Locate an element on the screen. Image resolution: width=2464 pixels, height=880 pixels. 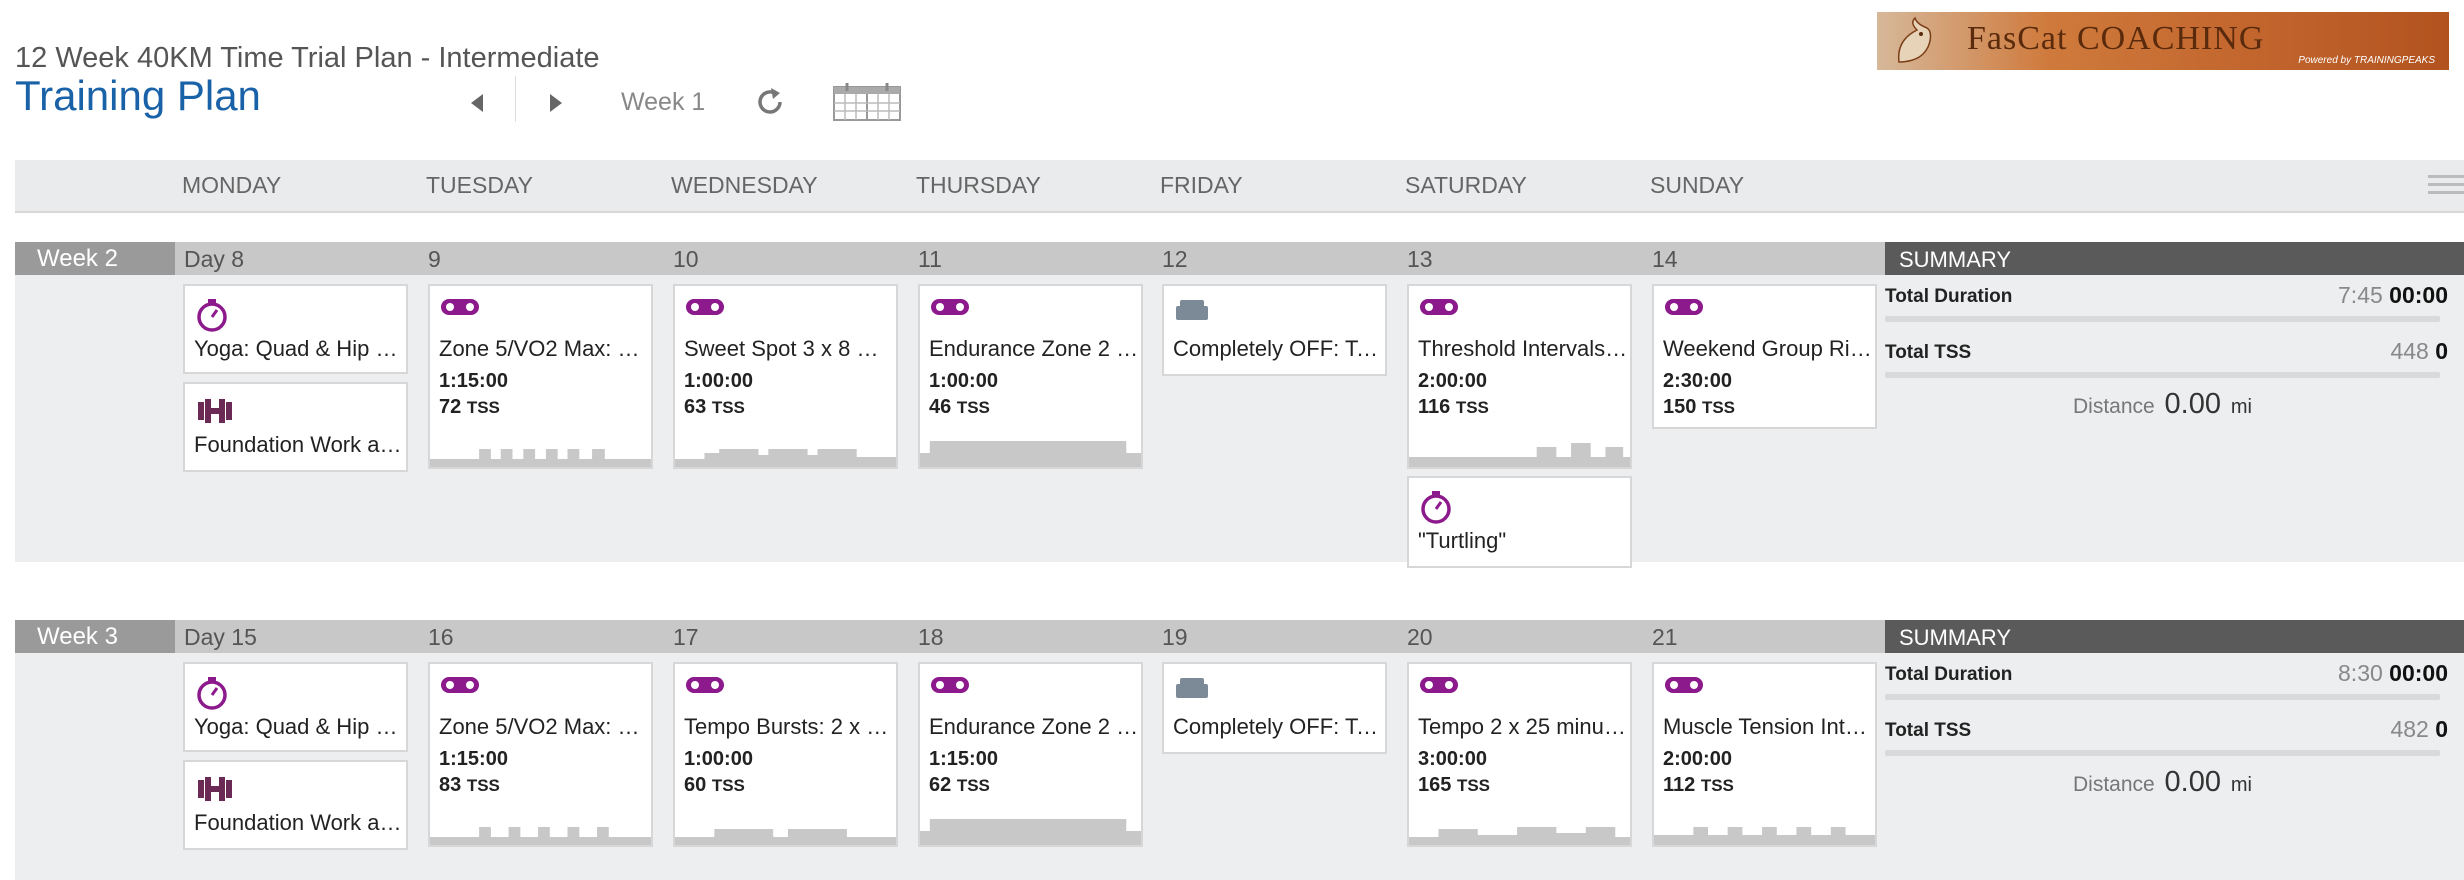
day-header-tuesday: TUESDAY is located at coordinates (479, 185).